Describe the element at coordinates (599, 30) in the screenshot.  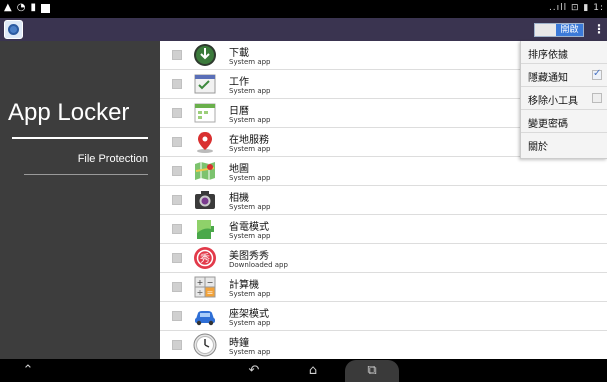
I see `overflow-menu-icon: ⋮` at that location.